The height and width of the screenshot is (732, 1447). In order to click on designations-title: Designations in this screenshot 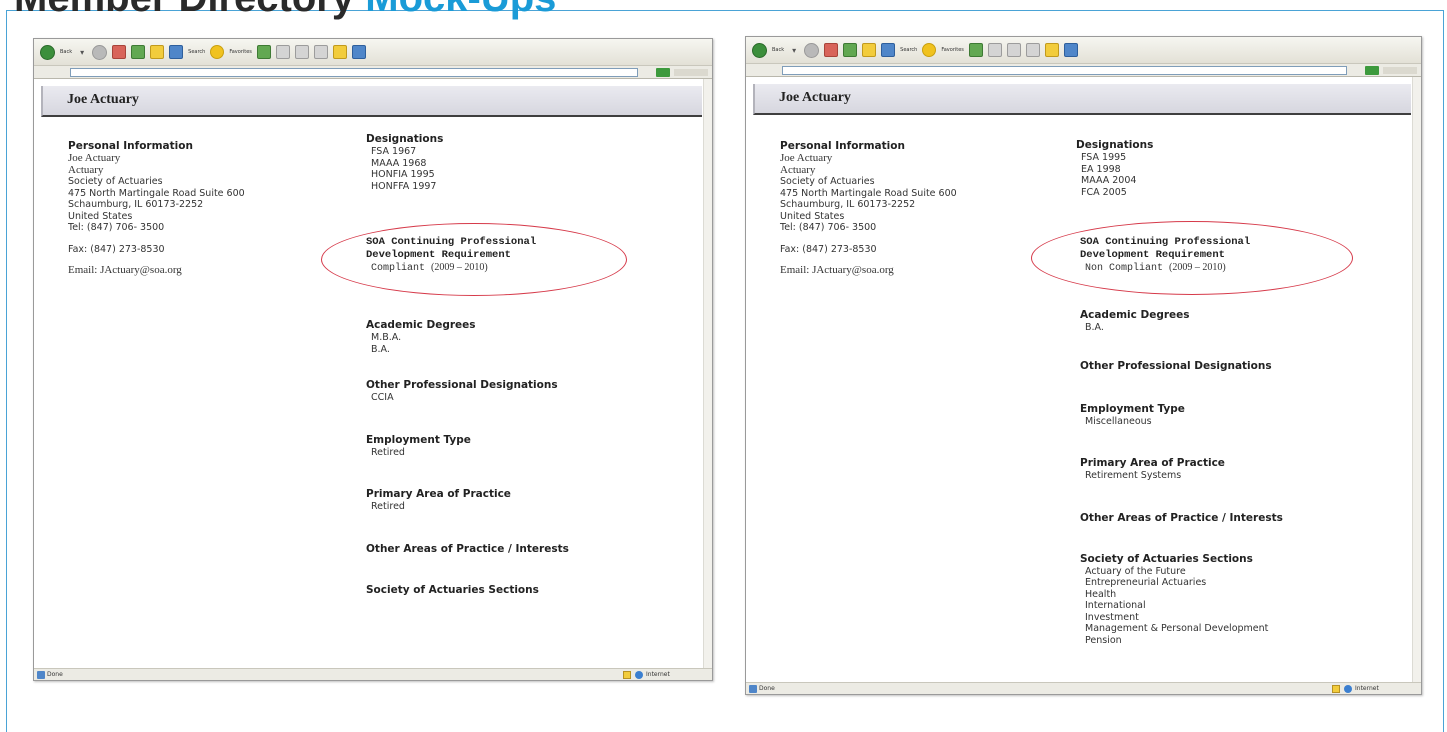, I will do `click(1115, 145)`.